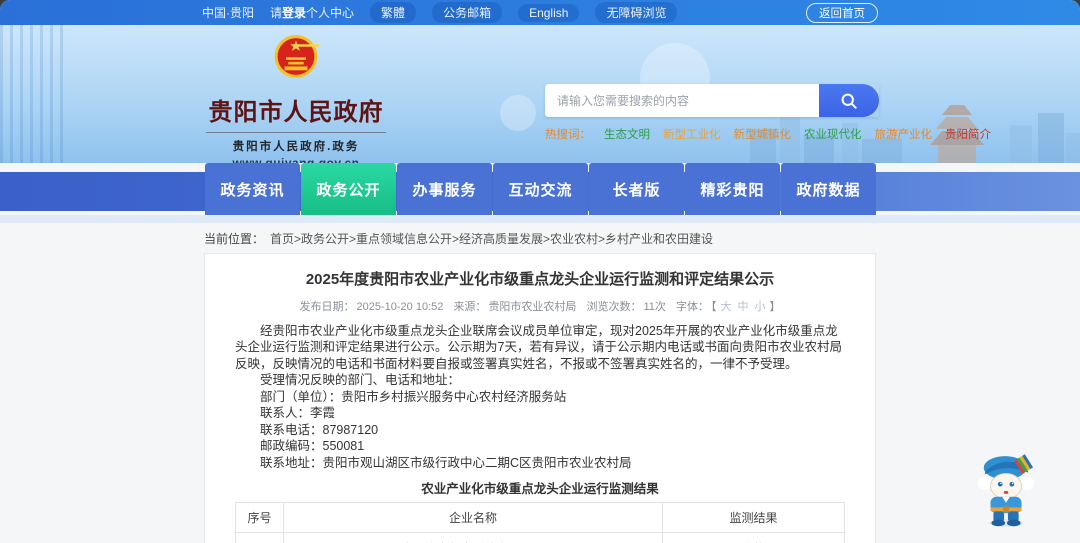 This screenshot has height=543, width=1080. I want to click on nav-tab-highlights: 精彩贵阳, so click(732, 189).